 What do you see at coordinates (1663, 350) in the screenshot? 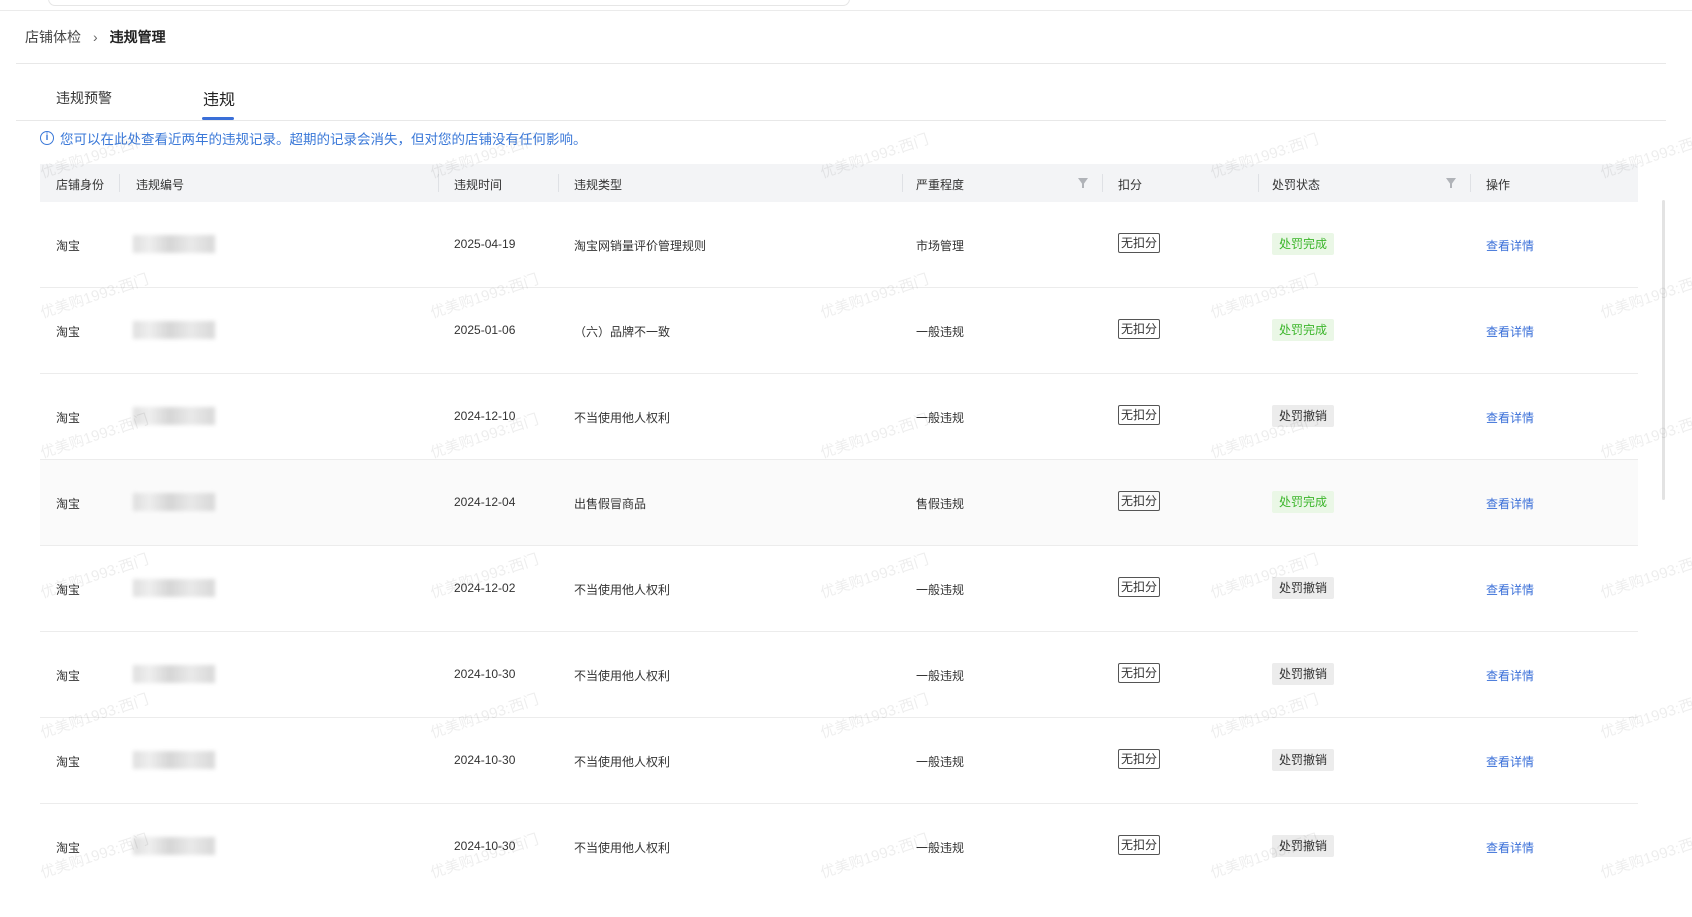
I see `scrollbar` at bounding box center [1663, 350].